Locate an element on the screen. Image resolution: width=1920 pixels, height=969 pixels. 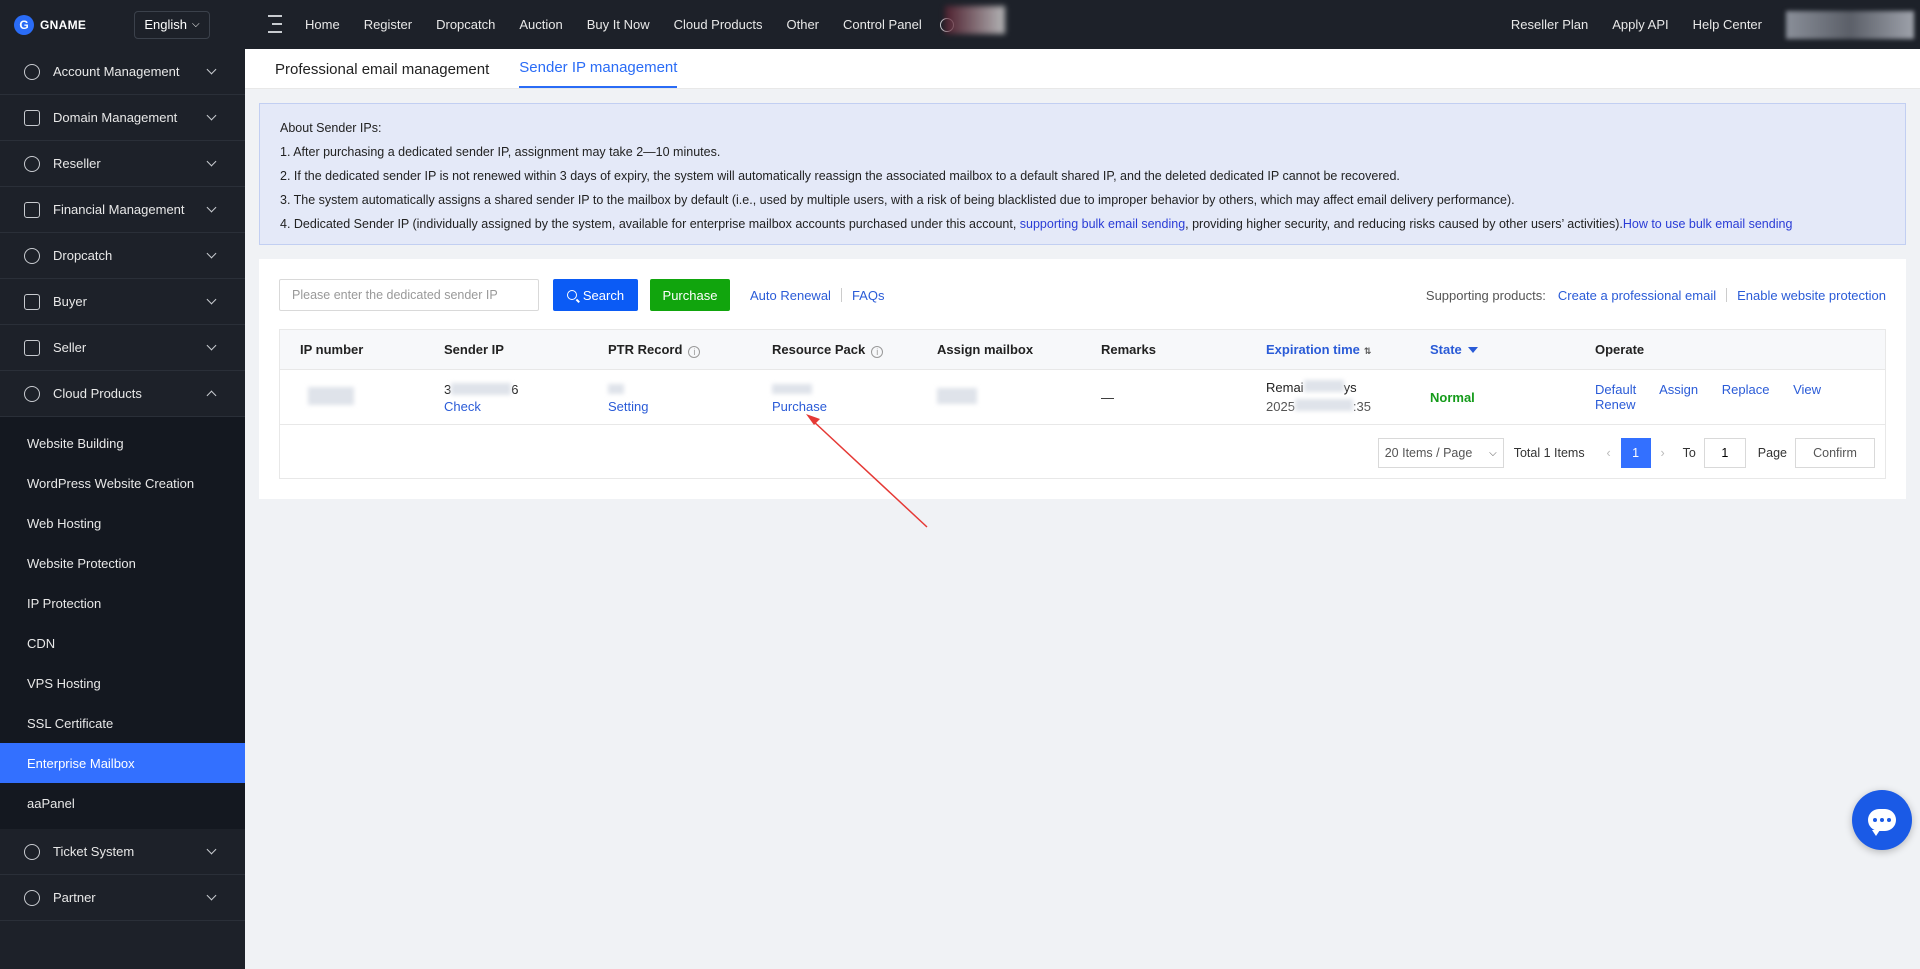
nav-reseller-plan: Reseller Plan is located at coordinates (1549, 24).